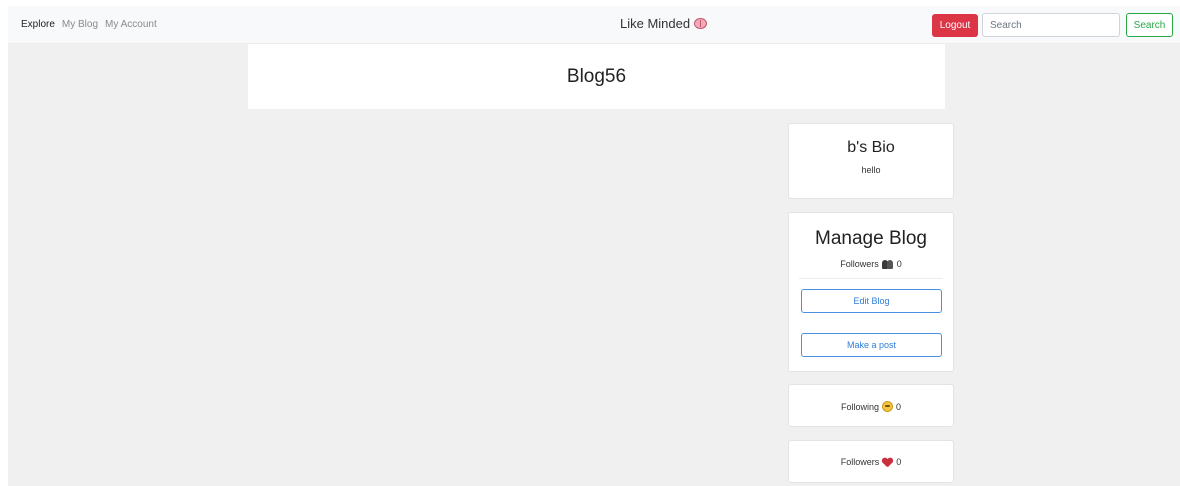 Image resolution: width=1180 pixels, height=486 pixels. What do you see at coordinates (871, 161) in the screenshot?
I see `bio-card: b's Bio hello` at bounding box center [871, 161].